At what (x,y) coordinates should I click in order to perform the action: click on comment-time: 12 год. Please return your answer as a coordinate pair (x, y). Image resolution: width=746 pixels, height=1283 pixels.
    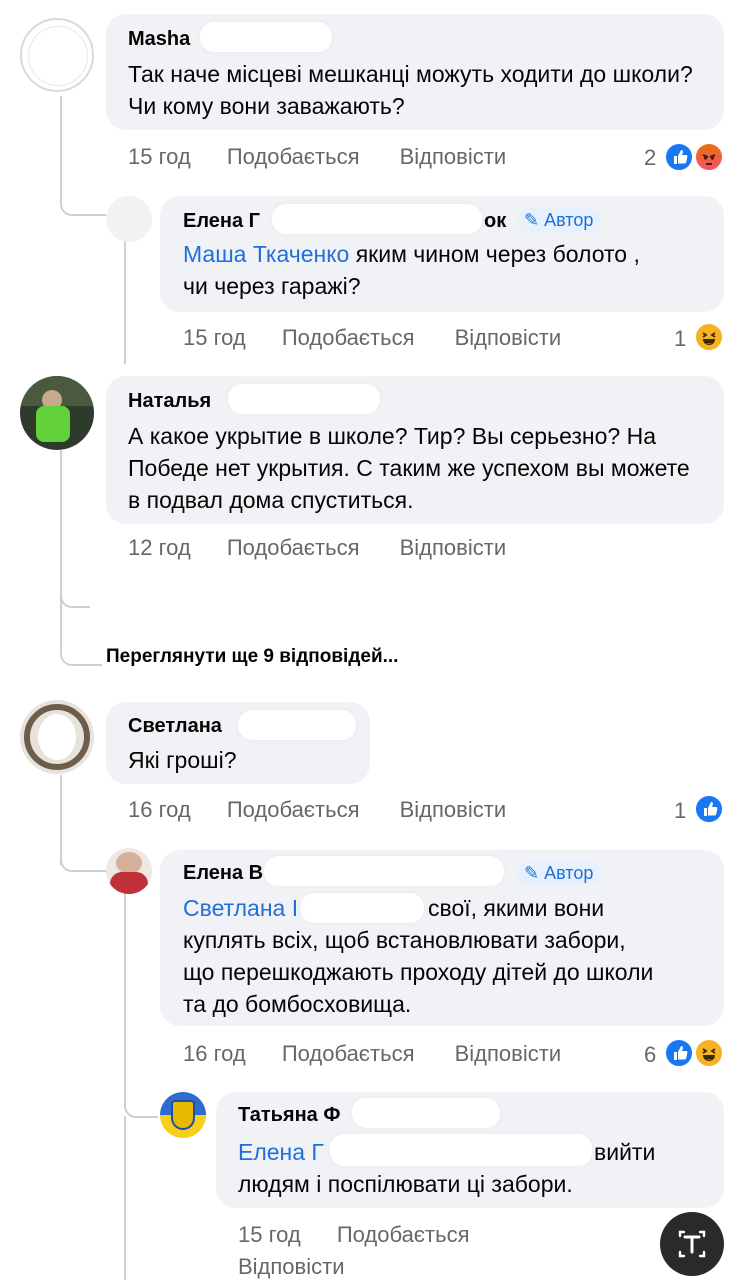
    Looking at the image, I should click on (159, 548).